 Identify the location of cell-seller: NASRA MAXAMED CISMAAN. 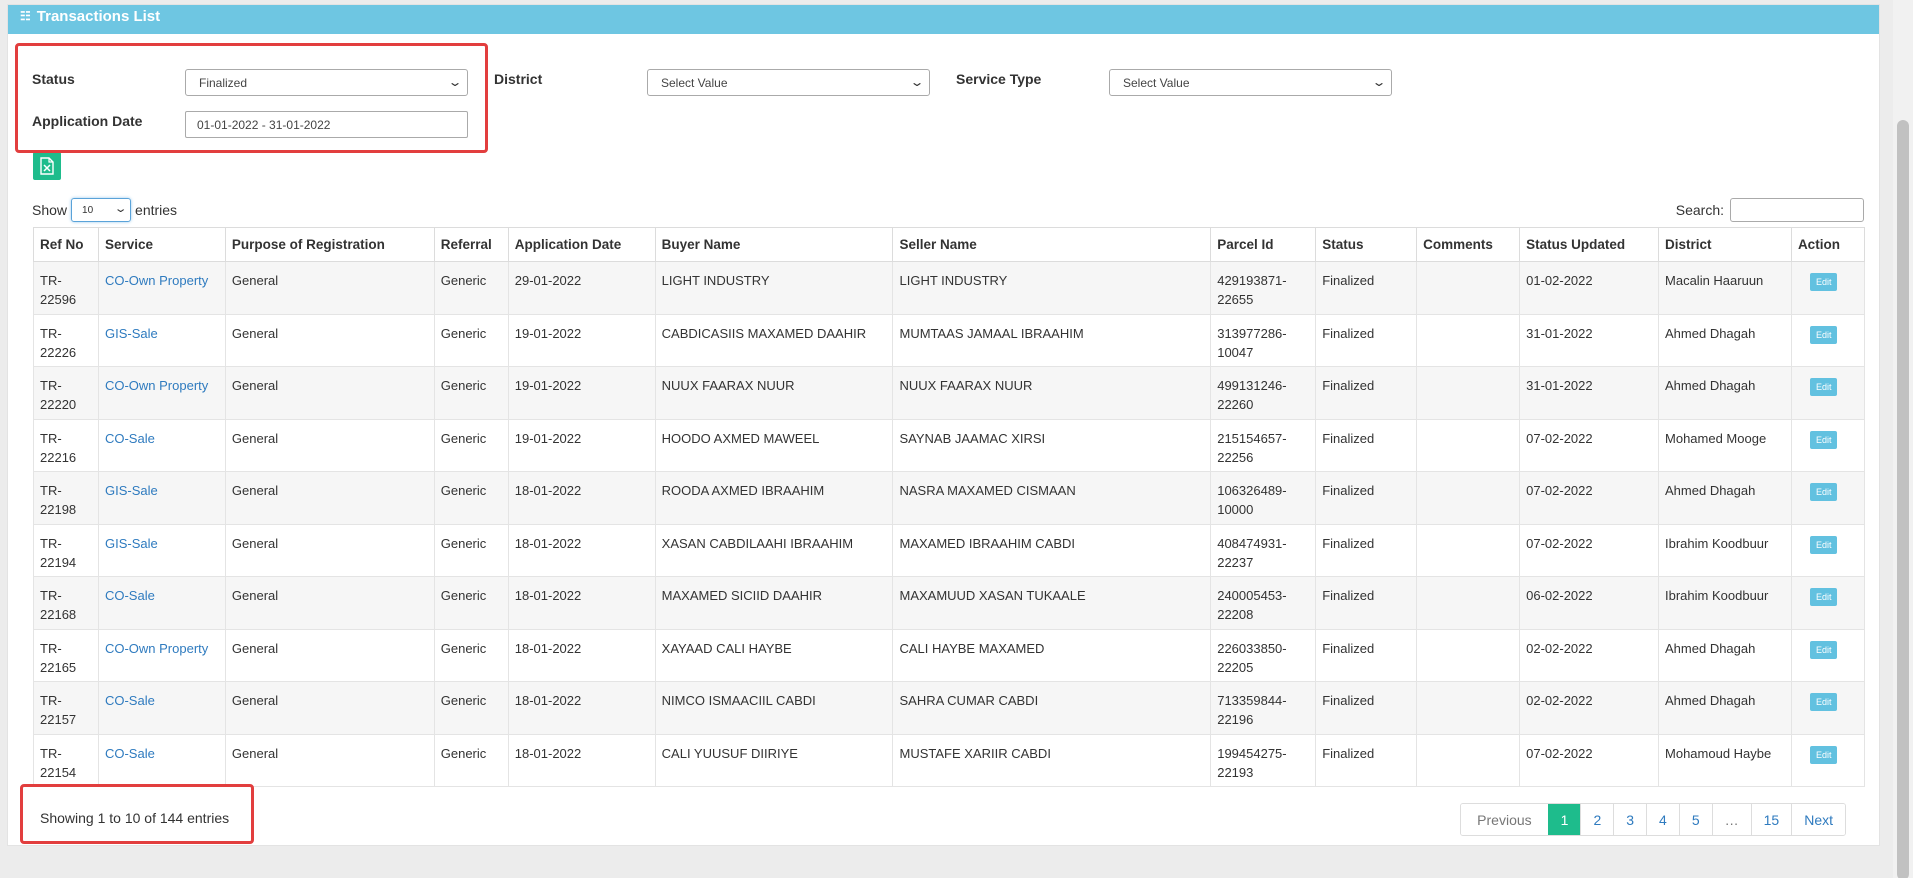
(1052, 498).